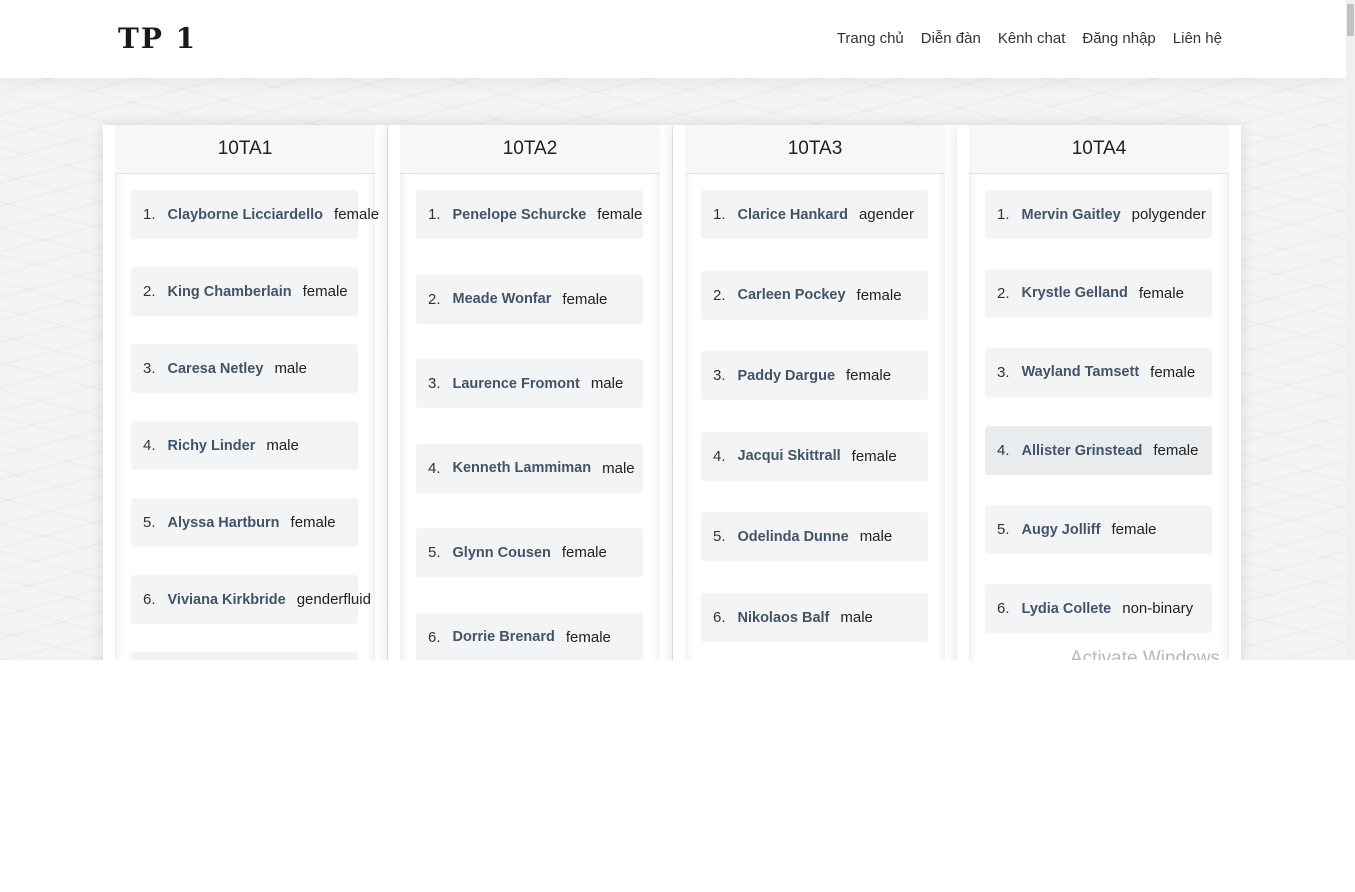 The height and width of the screenshot is (892, 1355). What do you see at coordinates (1168, 214) in the screenshot?
I see `student-gender: polygender` at bounding box center [1168, 214].